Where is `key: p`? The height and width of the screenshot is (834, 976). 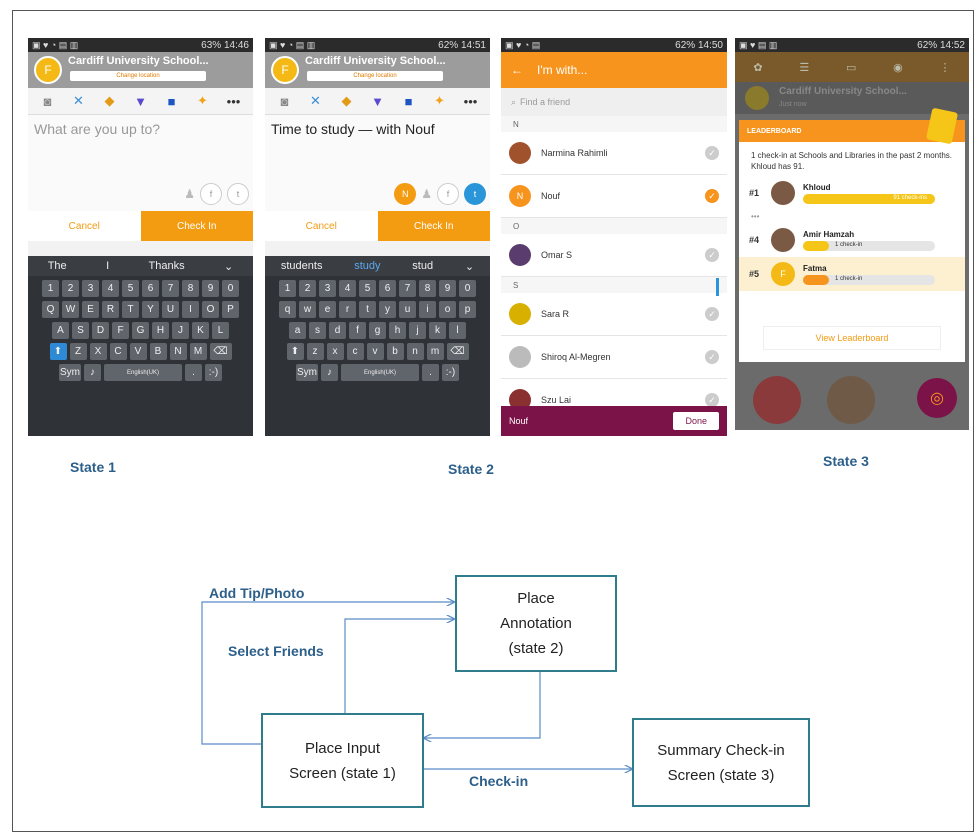 key: p is located at coordinates (467, 309).